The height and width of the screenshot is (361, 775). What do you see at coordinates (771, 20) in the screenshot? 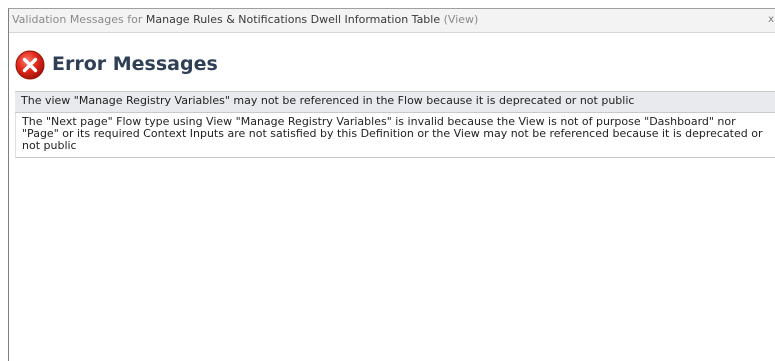
I see `close-icon: x` at bounding box center [771, 20].